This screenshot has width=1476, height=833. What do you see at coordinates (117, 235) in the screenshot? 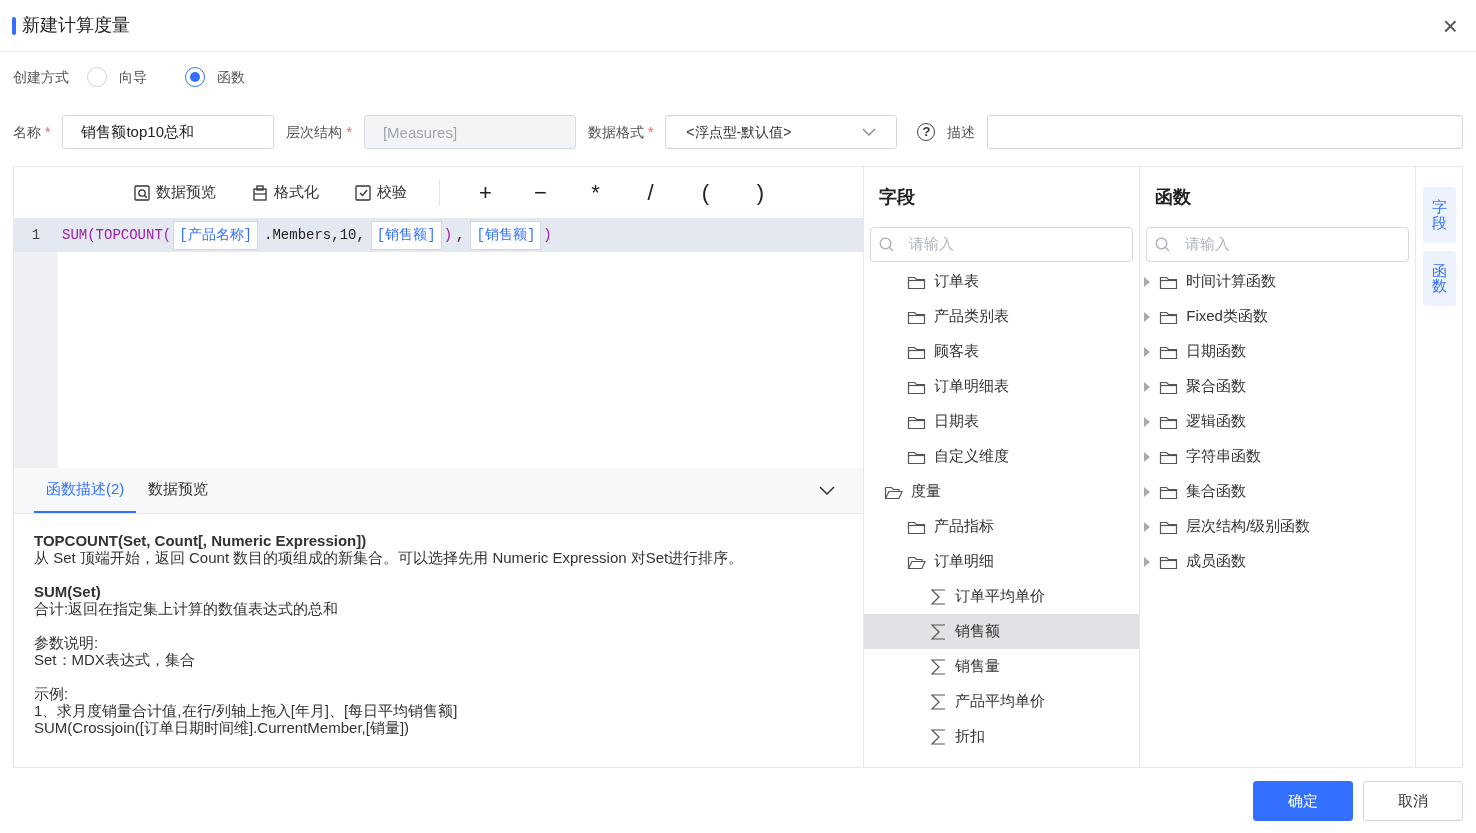
I see `code-function: SUM(TOPCOUNT(` at bounding box center [117, 235].